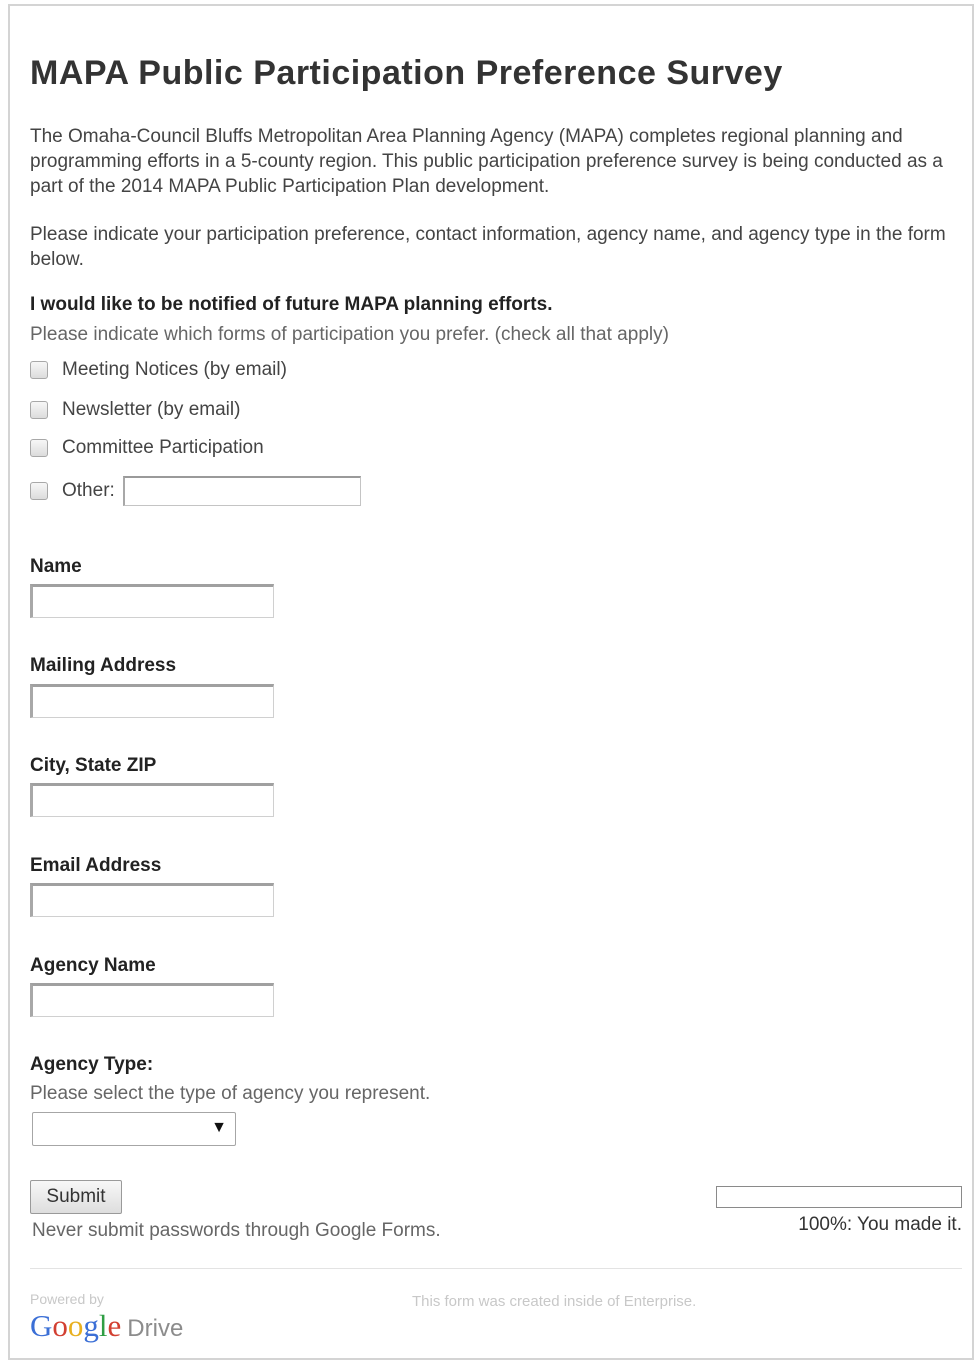 Image resolution: width=976 pixels, height=1362 pixels. Describe the element at coordinates (91, 1325) in the screenshot. I see `logo-letter: g` at that location.